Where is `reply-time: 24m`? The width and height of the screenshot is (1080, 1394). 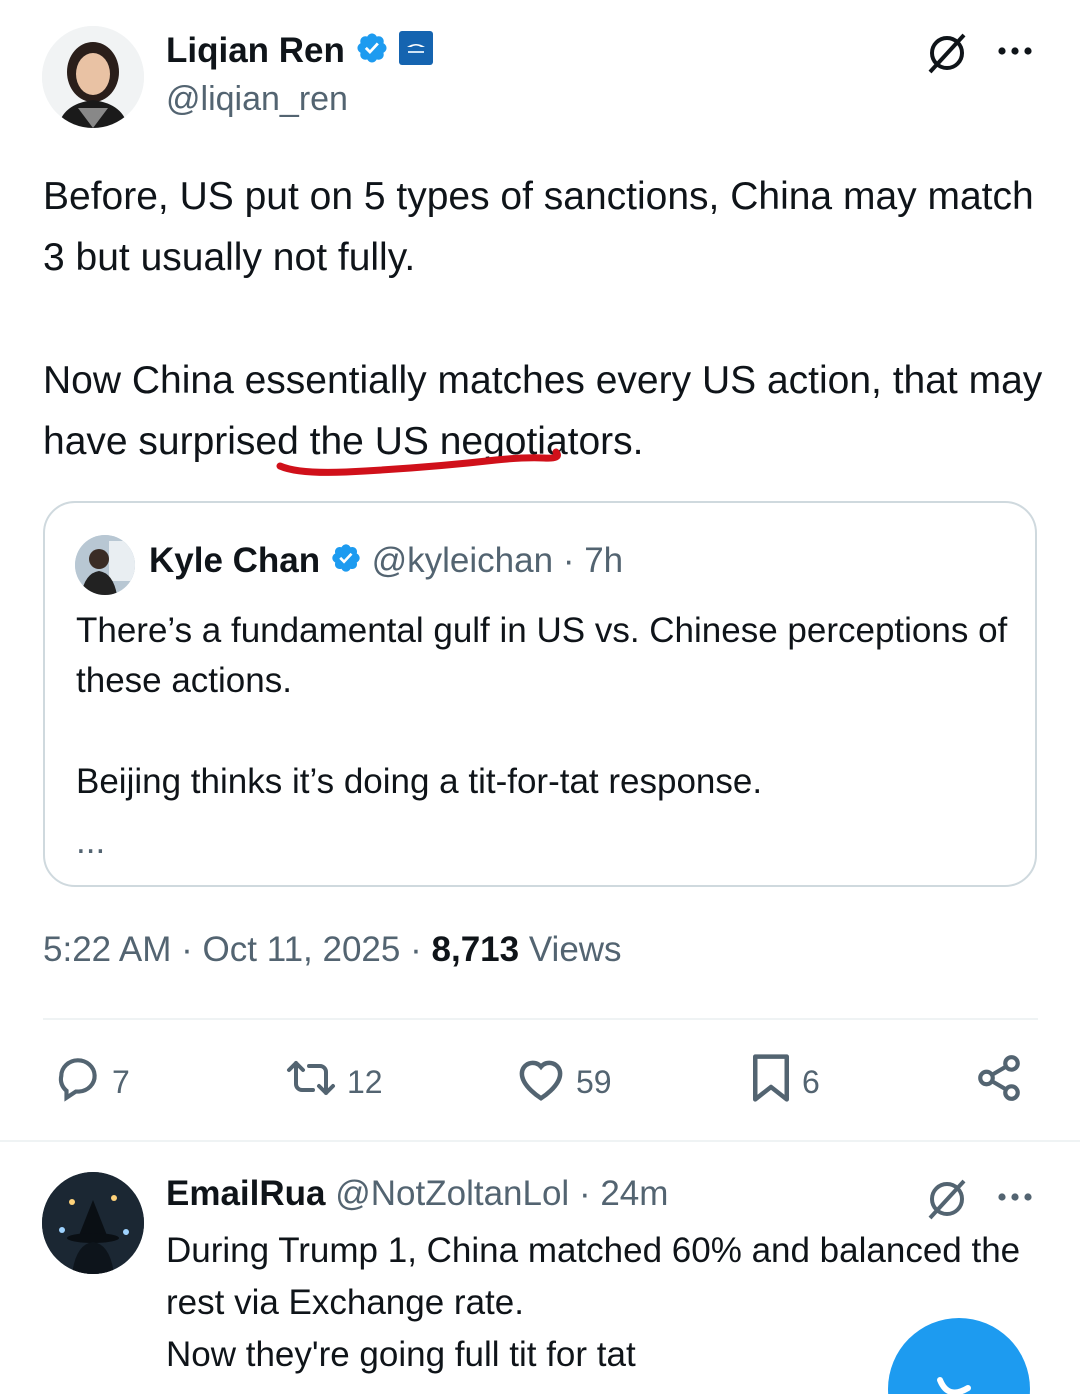 reply-time: 24m is located at coordinates (634, 1193).